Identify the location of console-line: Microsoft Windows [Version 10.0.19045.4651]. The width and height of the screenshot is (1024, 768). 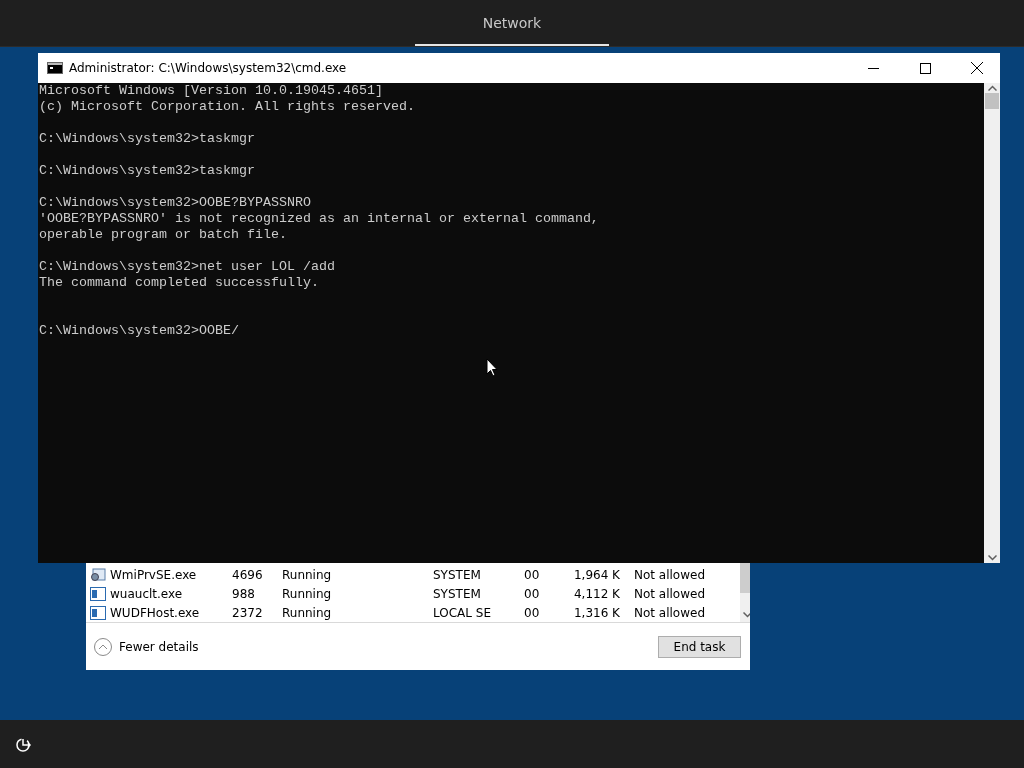
(211, 91).